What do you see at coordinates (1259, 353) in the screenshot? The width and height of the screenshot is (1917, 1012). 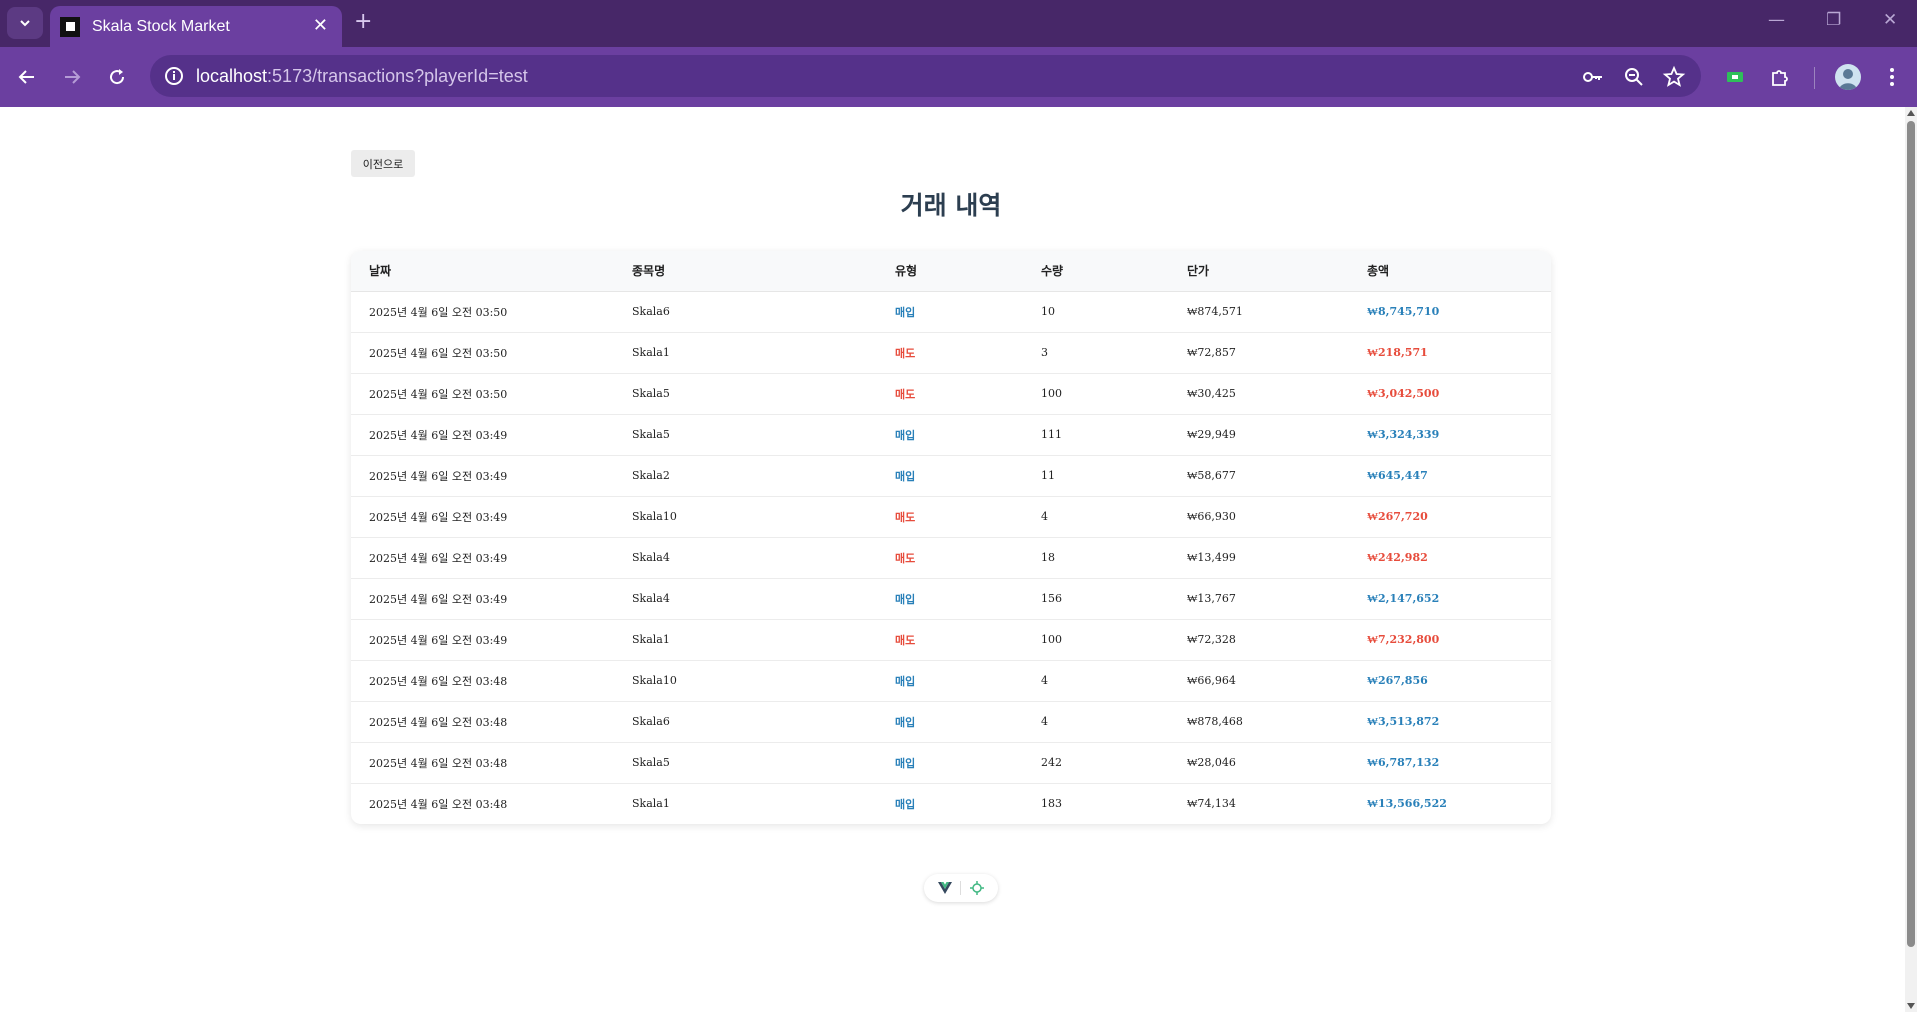 I see `cell-unit-price: ₩72,857` at bounding box center [1259, 353].